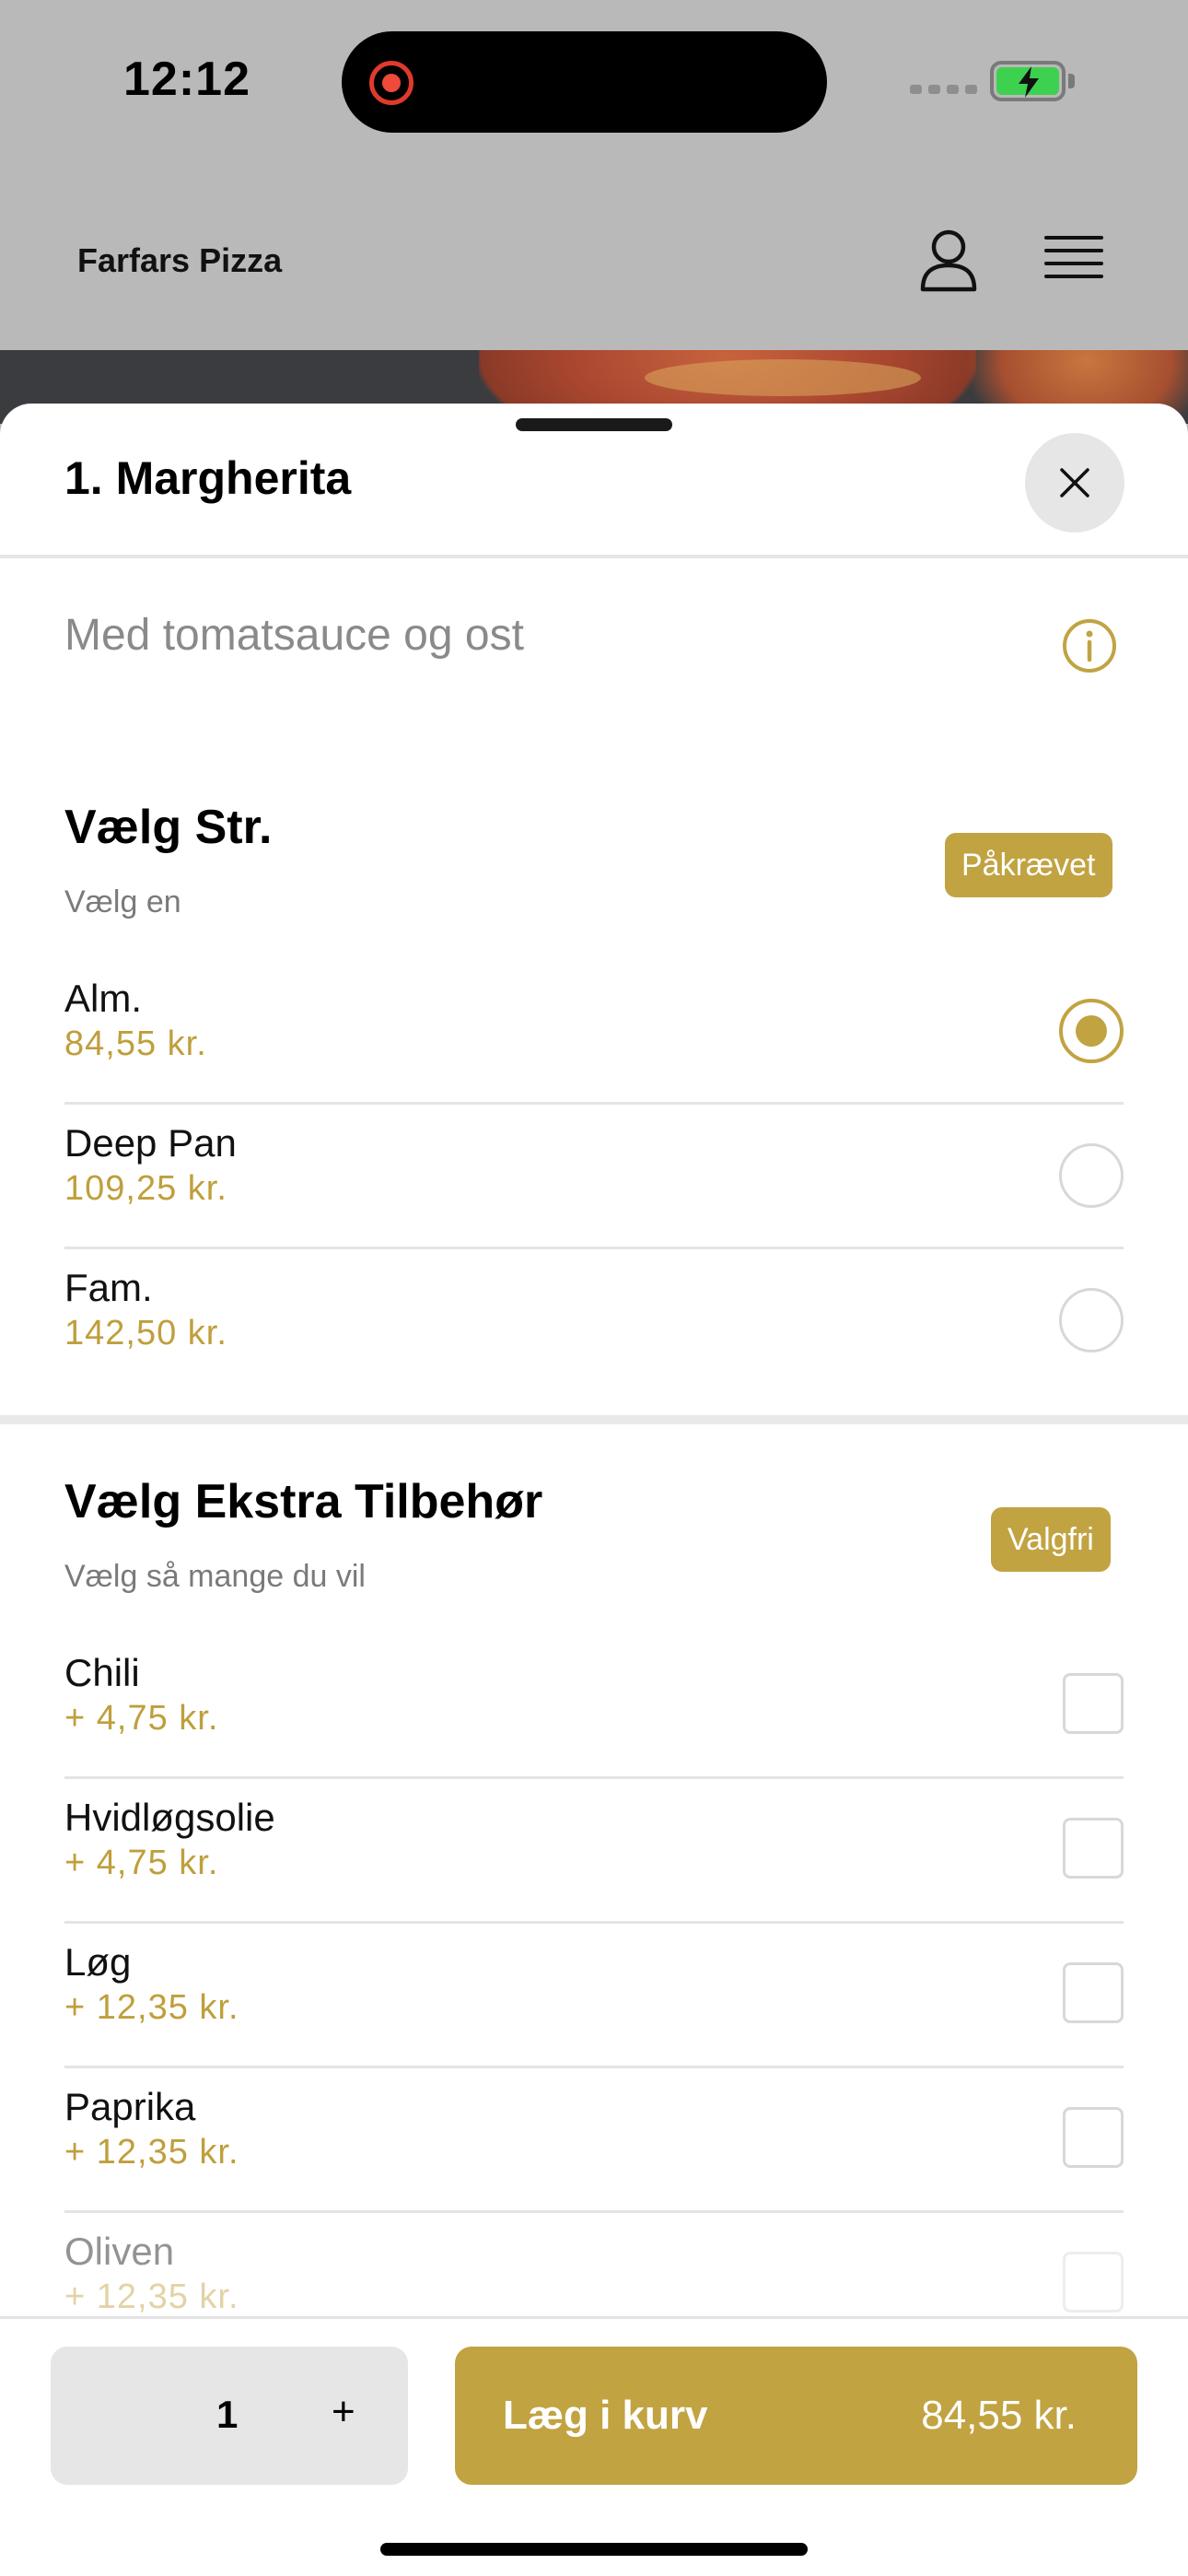  What do you see at coordinates (594, 556) in the screenshot?
I see `header-divider` at bounding box center [594, 556].